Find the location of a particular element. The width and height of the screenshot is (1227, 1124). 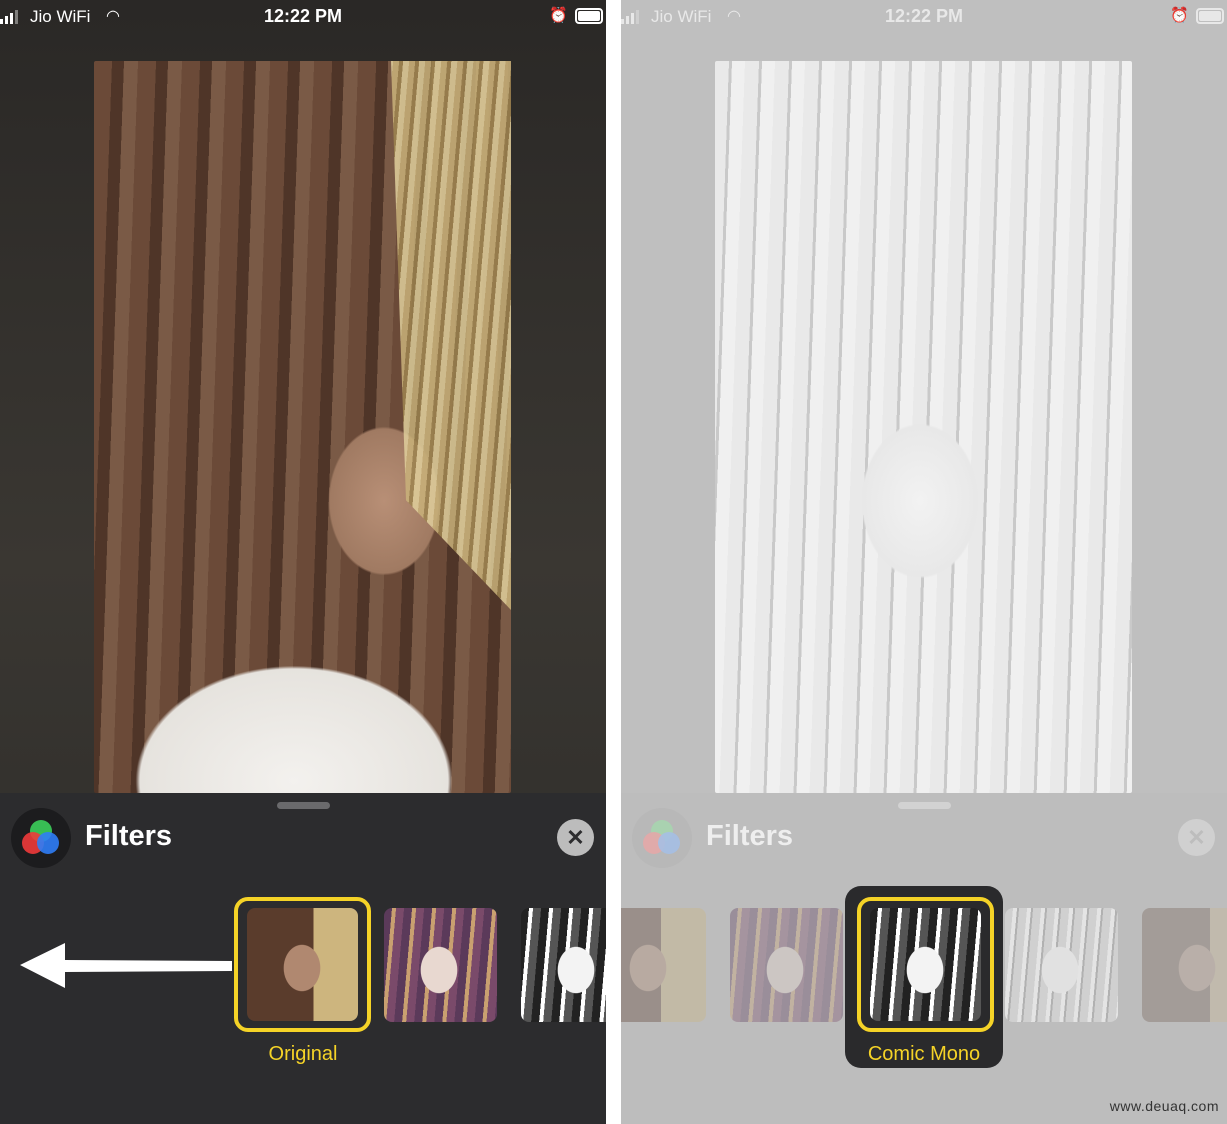

filter-label: Original is located at coordinates (303, 1054).